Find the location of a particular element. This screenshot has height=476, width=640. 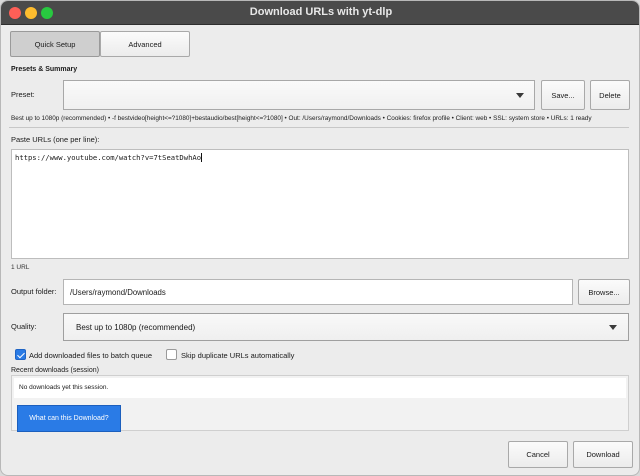

skip-duplicates-checkbox is located at coordinates (171, 354).